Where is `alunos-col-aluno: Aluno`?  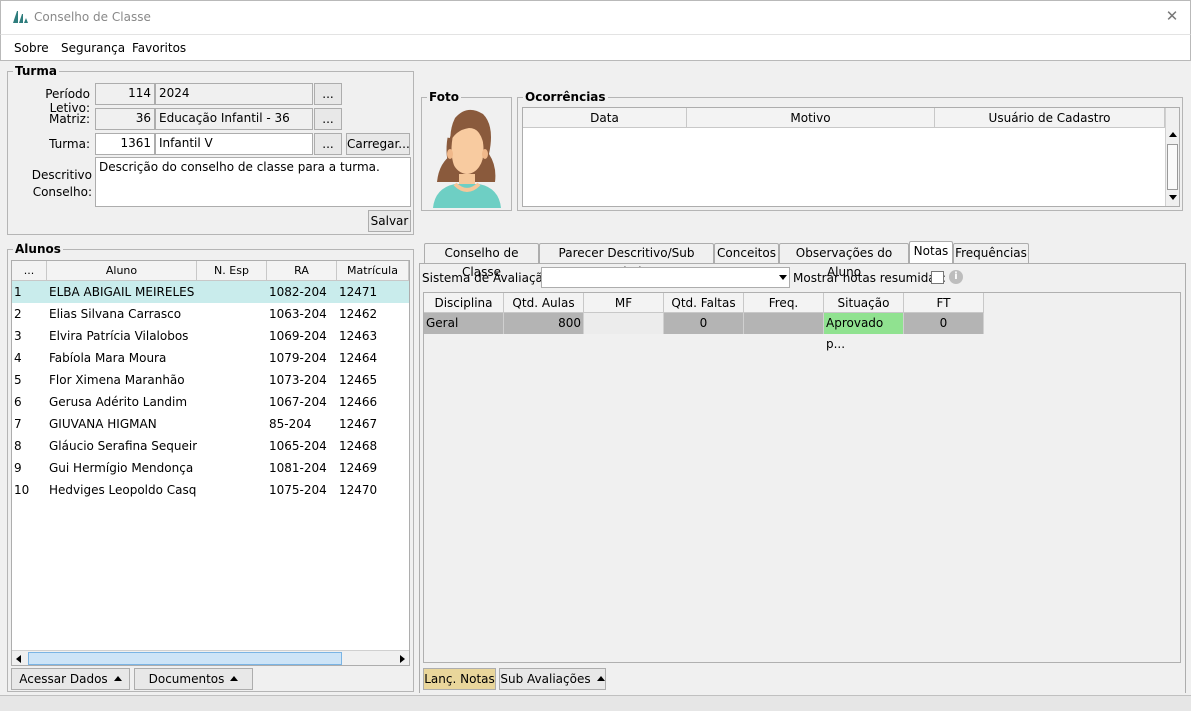
alunos-col-aluno: Aluno is located at coordinates (122, 271).